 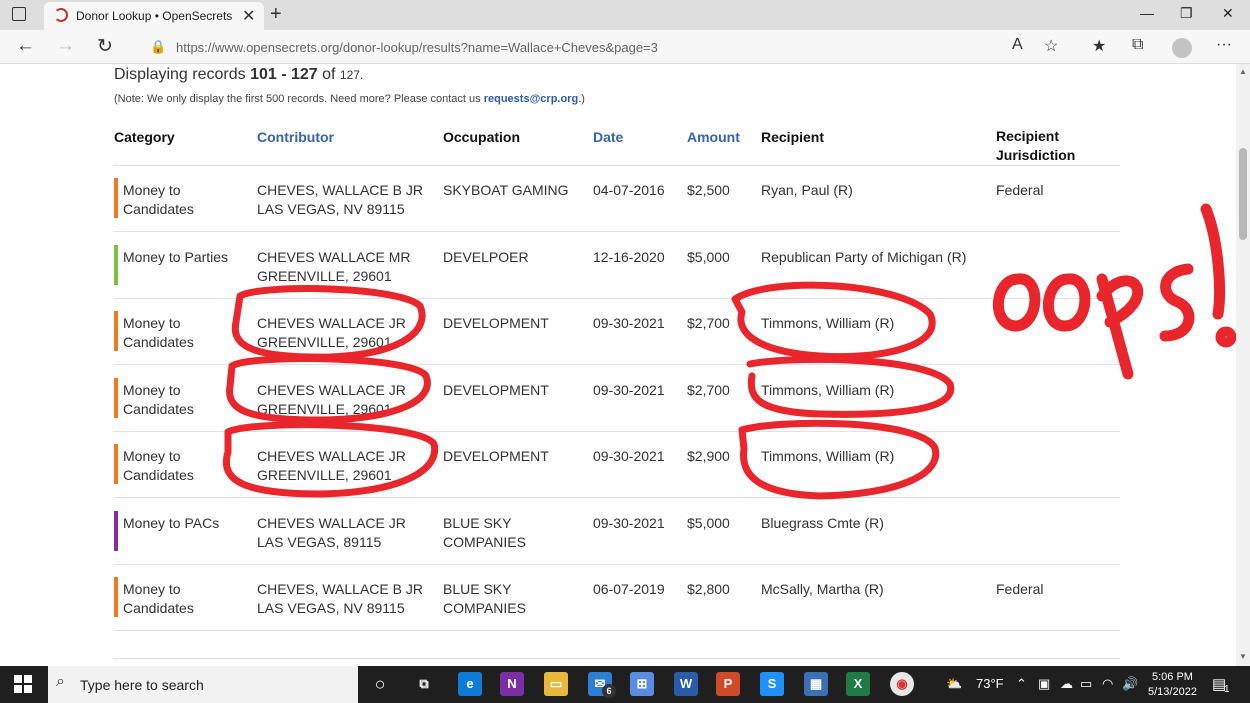 What do you see at coordinates (1243, 194) in the screenshot?
I see `scrollbar-thumb` at bounding box center [1243, 194].